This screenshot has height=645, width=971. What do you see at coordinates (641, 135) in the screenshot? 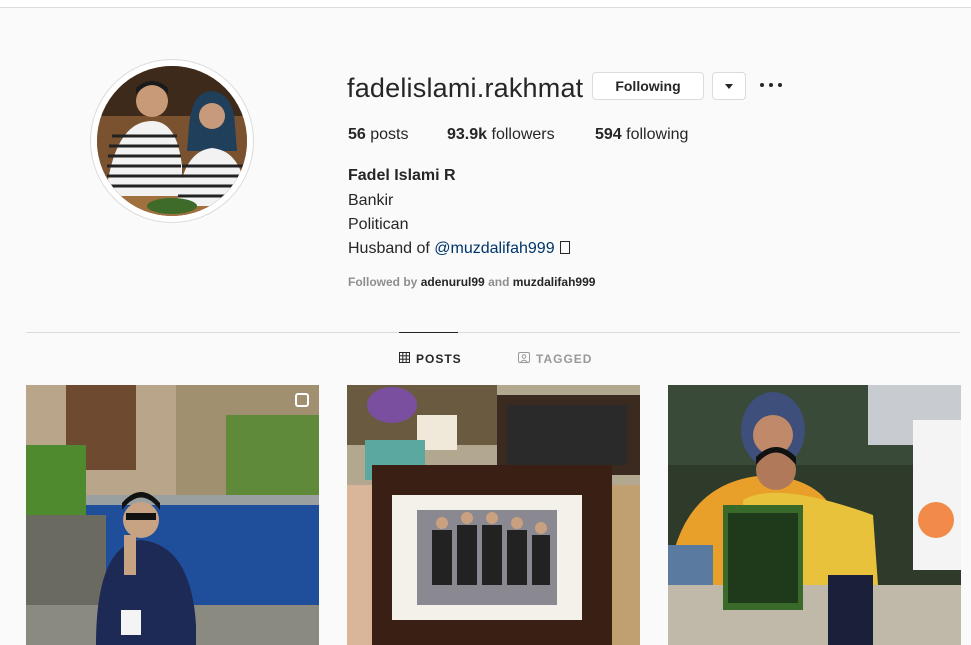
I see `following-count-link: 594 following` at bounding box center [641, 135].